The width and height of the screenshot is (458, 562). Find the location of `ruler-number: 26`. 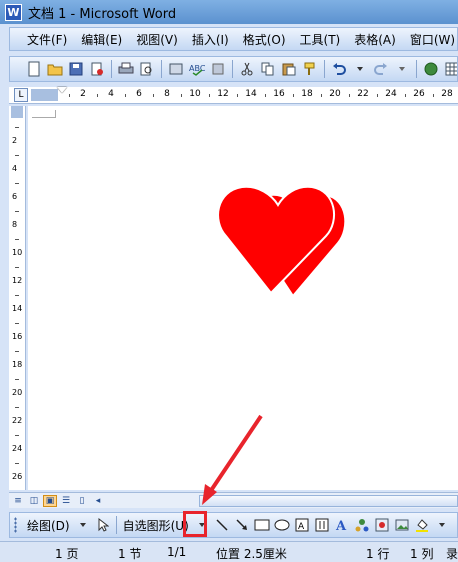

ruler-number: 26 is located at coordinates (419, 94).